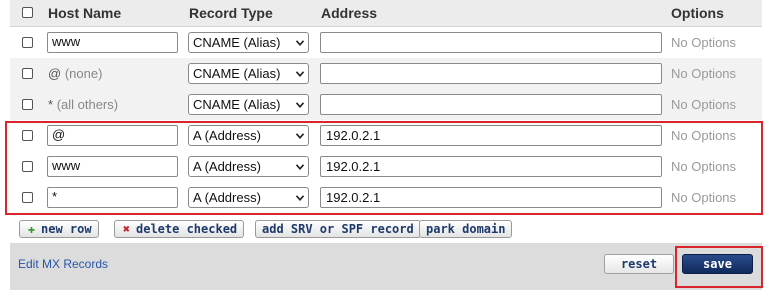  What do you see at coordinates (349, 13) in the screenshot?
I see `header-address: Address` at bounding box center [349, 13].